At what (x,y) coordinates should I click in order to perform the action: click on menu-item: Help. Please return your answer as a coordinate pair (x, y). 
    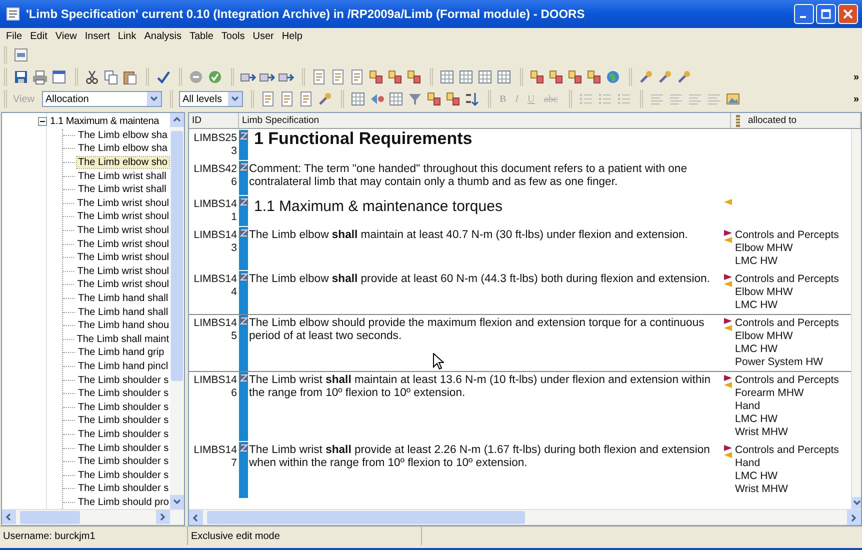
    Looking at the image, I should click on (292, 36).